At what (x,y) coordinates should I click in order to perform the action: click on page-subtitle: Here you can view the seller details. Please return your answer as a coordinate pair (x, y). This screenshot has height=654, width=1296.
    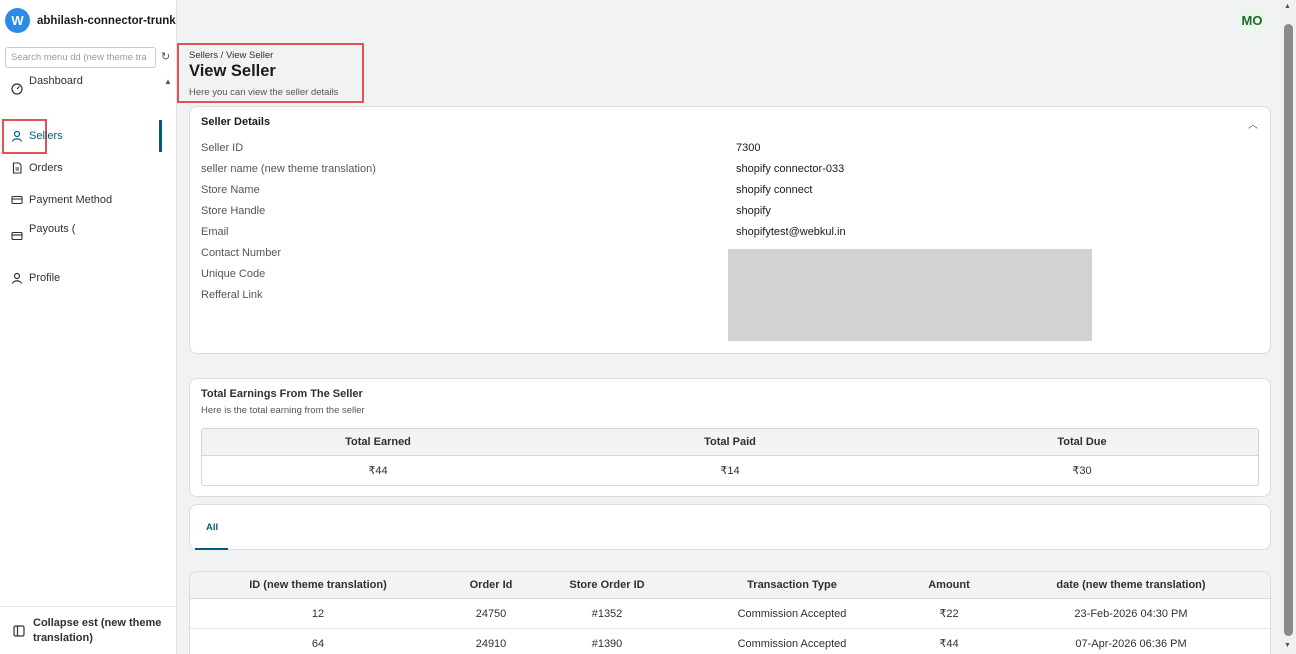
    Looking at the image, I should click on (264, 92).